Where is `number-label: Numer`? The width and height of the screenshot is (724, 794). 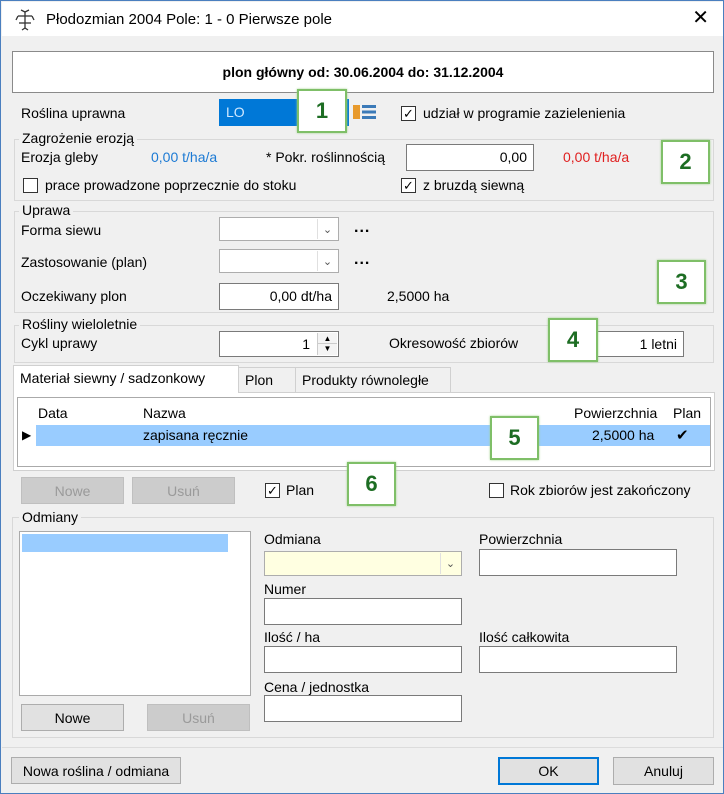 number-label: Numer is located at coordinates (285, 589).